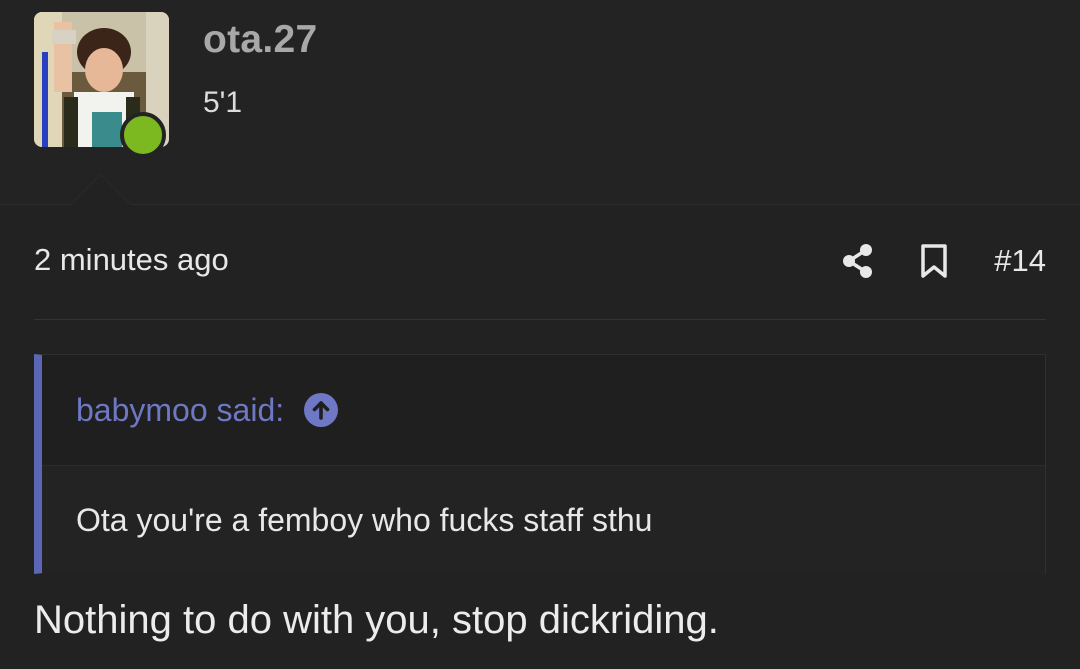 The height and width of the screenshot is (669, 1080). What do you see at coordinates (934, 261) in the screenshot?
I see `bookmark-icon` at bounding box center [934, 261].